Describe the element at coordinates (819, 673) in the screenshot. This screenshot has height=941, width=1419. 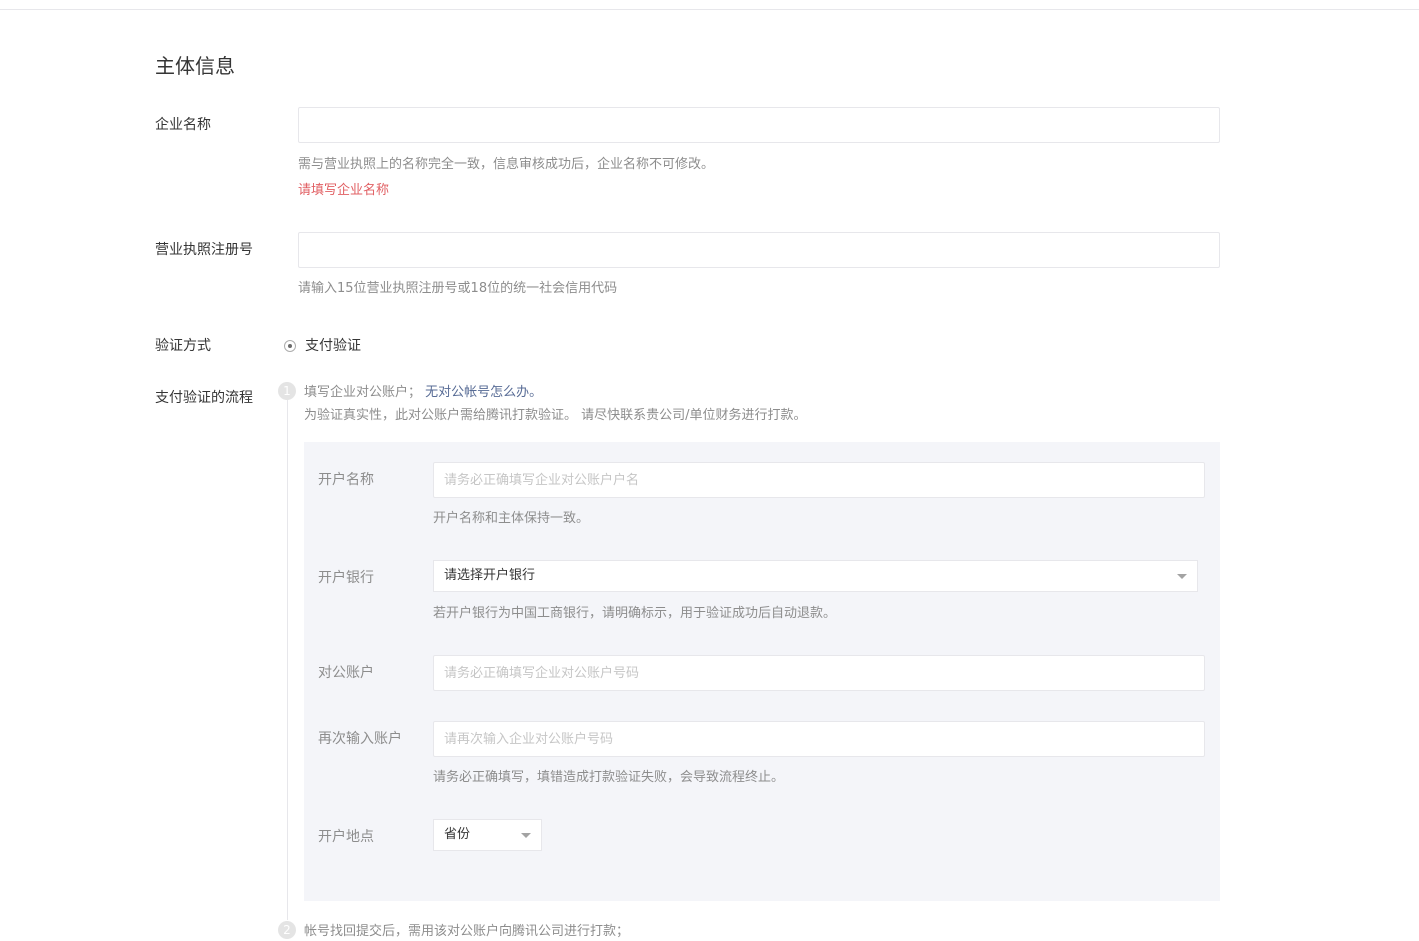
I see `account-input` at that location.